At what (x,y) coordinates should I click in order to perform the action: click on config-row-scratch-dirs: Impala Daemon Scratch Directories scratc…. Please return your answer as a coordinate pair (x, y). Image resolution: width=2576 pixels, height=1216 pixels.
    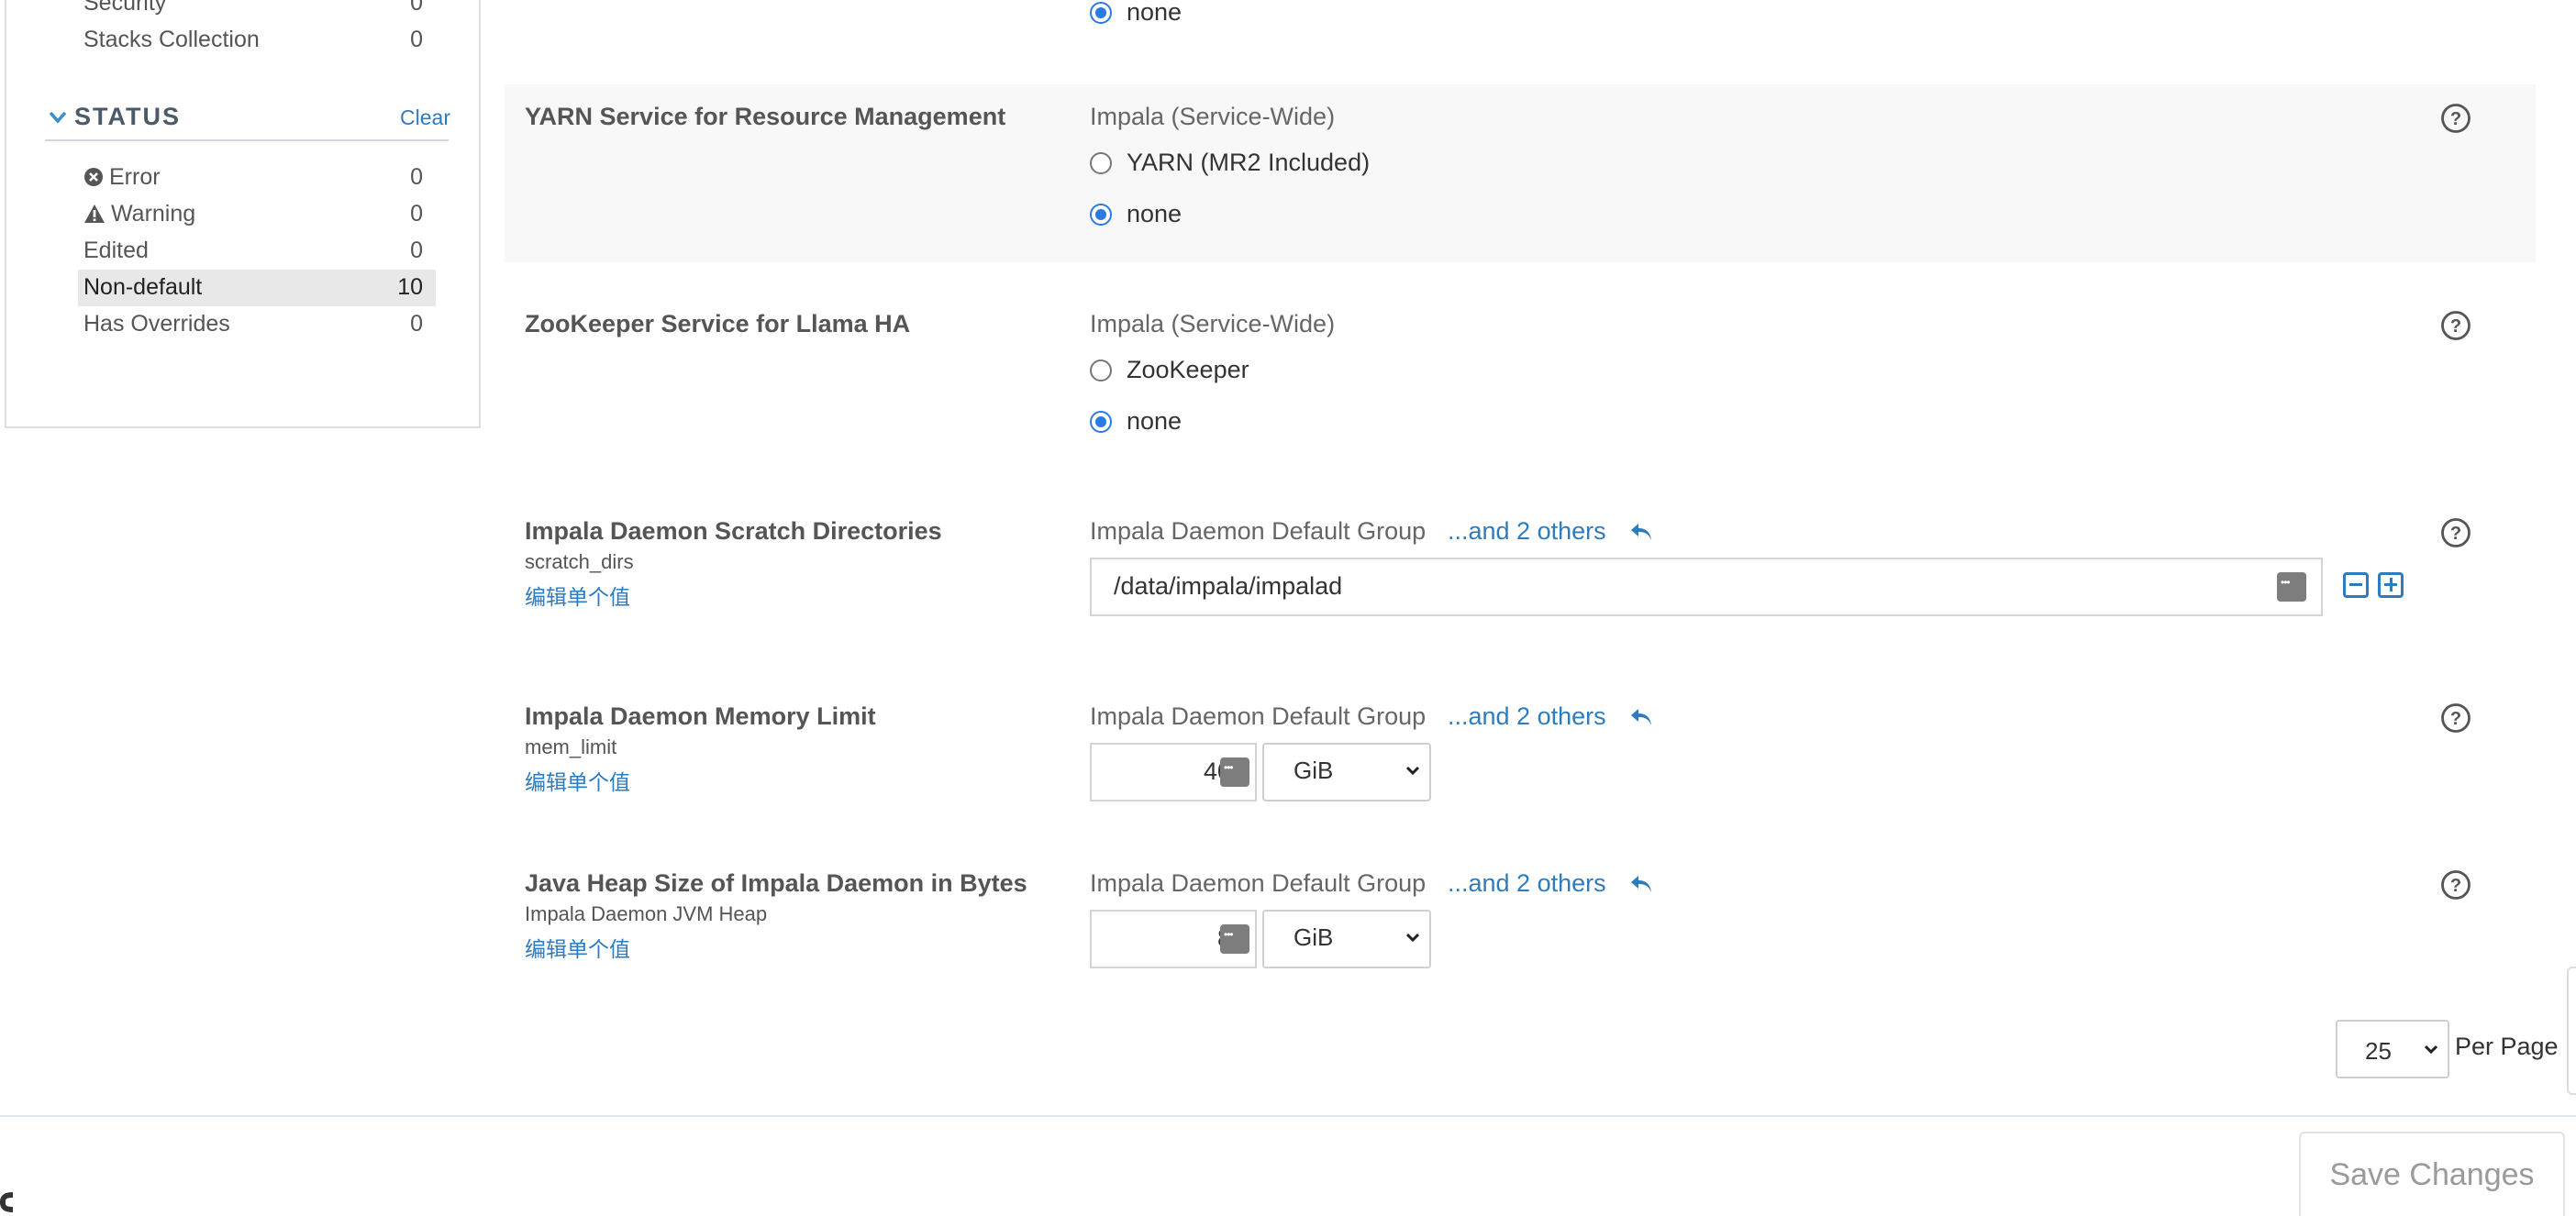
    Looking at the image, I should click on (1520, 567).